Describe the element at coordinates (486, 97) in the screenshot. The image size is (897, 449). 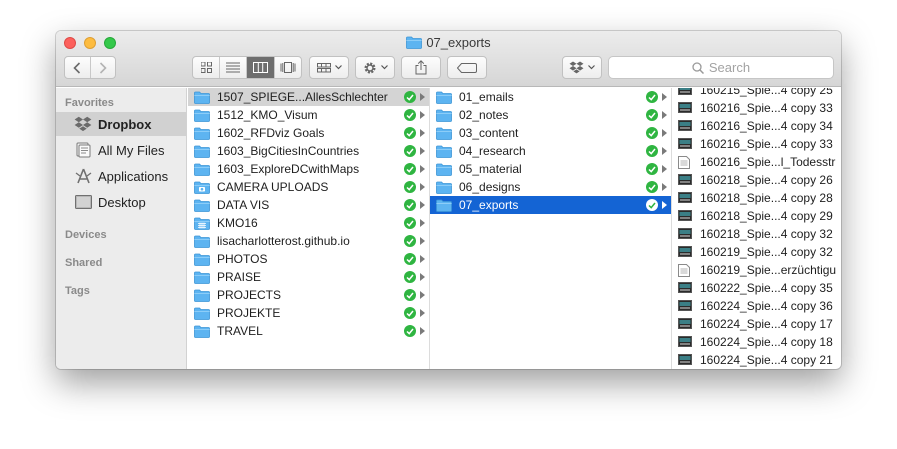
I see `folder-name: 01_emails` at that location.